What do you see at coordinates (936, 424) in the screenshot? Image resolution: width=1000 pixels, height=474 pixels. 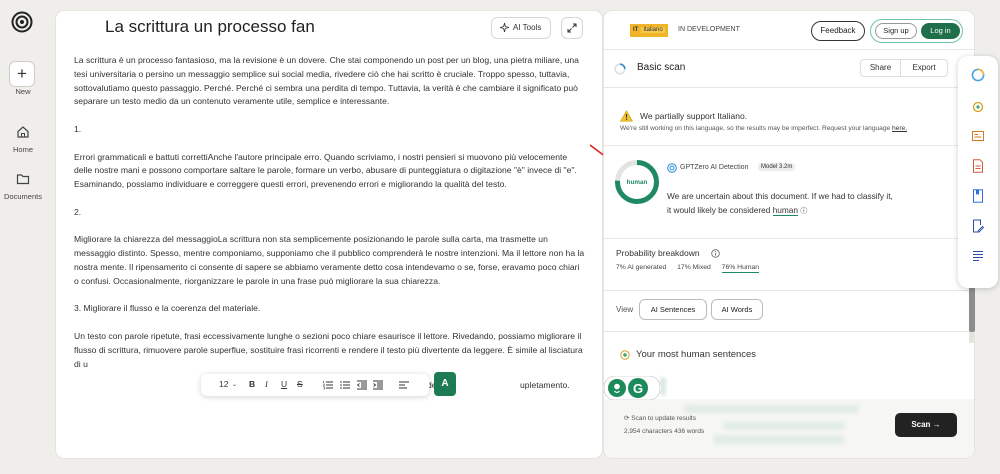 I see `arrow-right-icon: →` at bounding box center [936, 424].